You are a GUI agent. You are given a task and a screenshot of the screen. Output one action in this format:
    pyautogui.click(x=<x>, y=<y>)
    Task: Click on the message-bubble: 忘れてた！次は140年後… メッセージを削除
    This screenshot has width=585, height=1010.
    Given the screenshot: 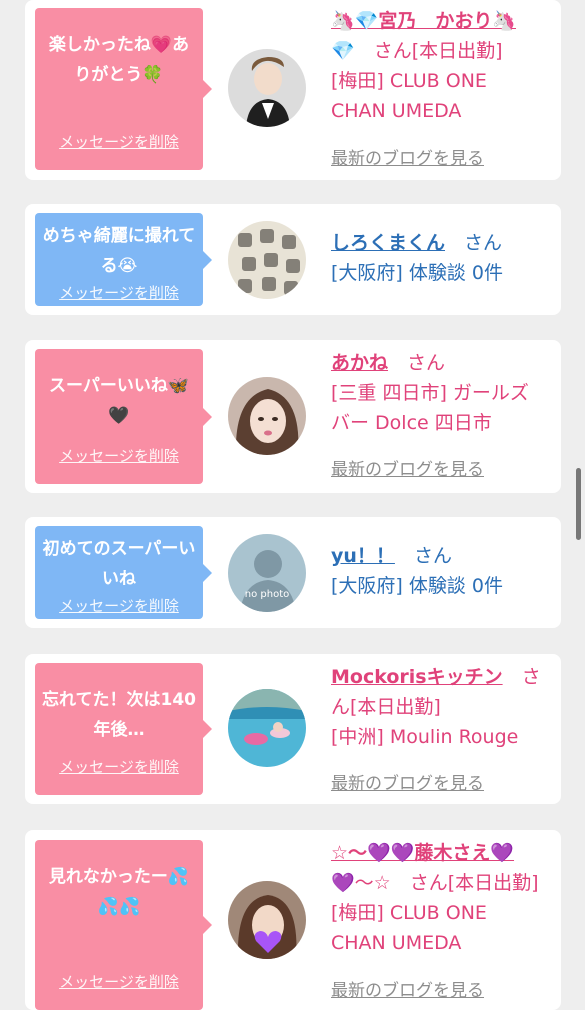 What is the action you would take?
    pyautogui.click(x=123, y=729)
    